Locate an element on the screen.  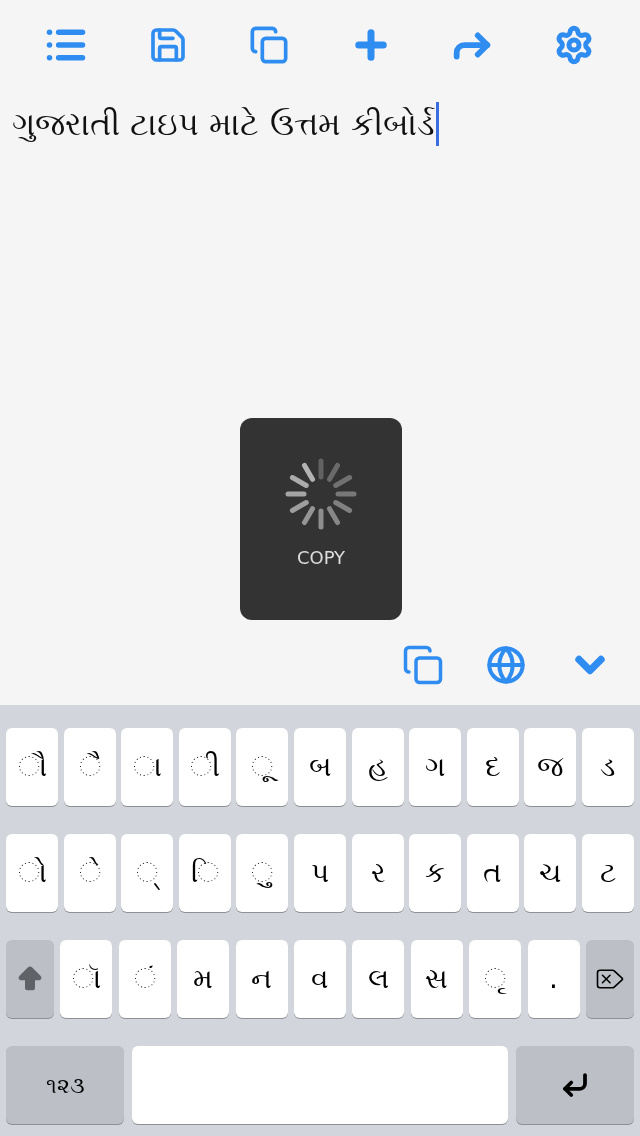
key: ૉ is located at coordinates (86, 979).